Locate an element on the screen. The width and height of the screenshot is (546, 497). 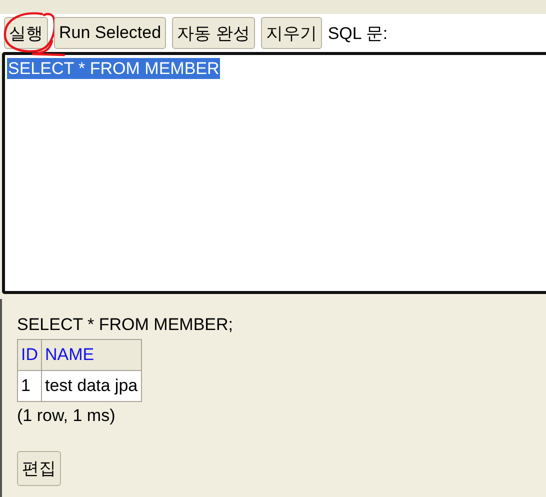
toolbar-button: 실행 is located at coordinates (26, 33).